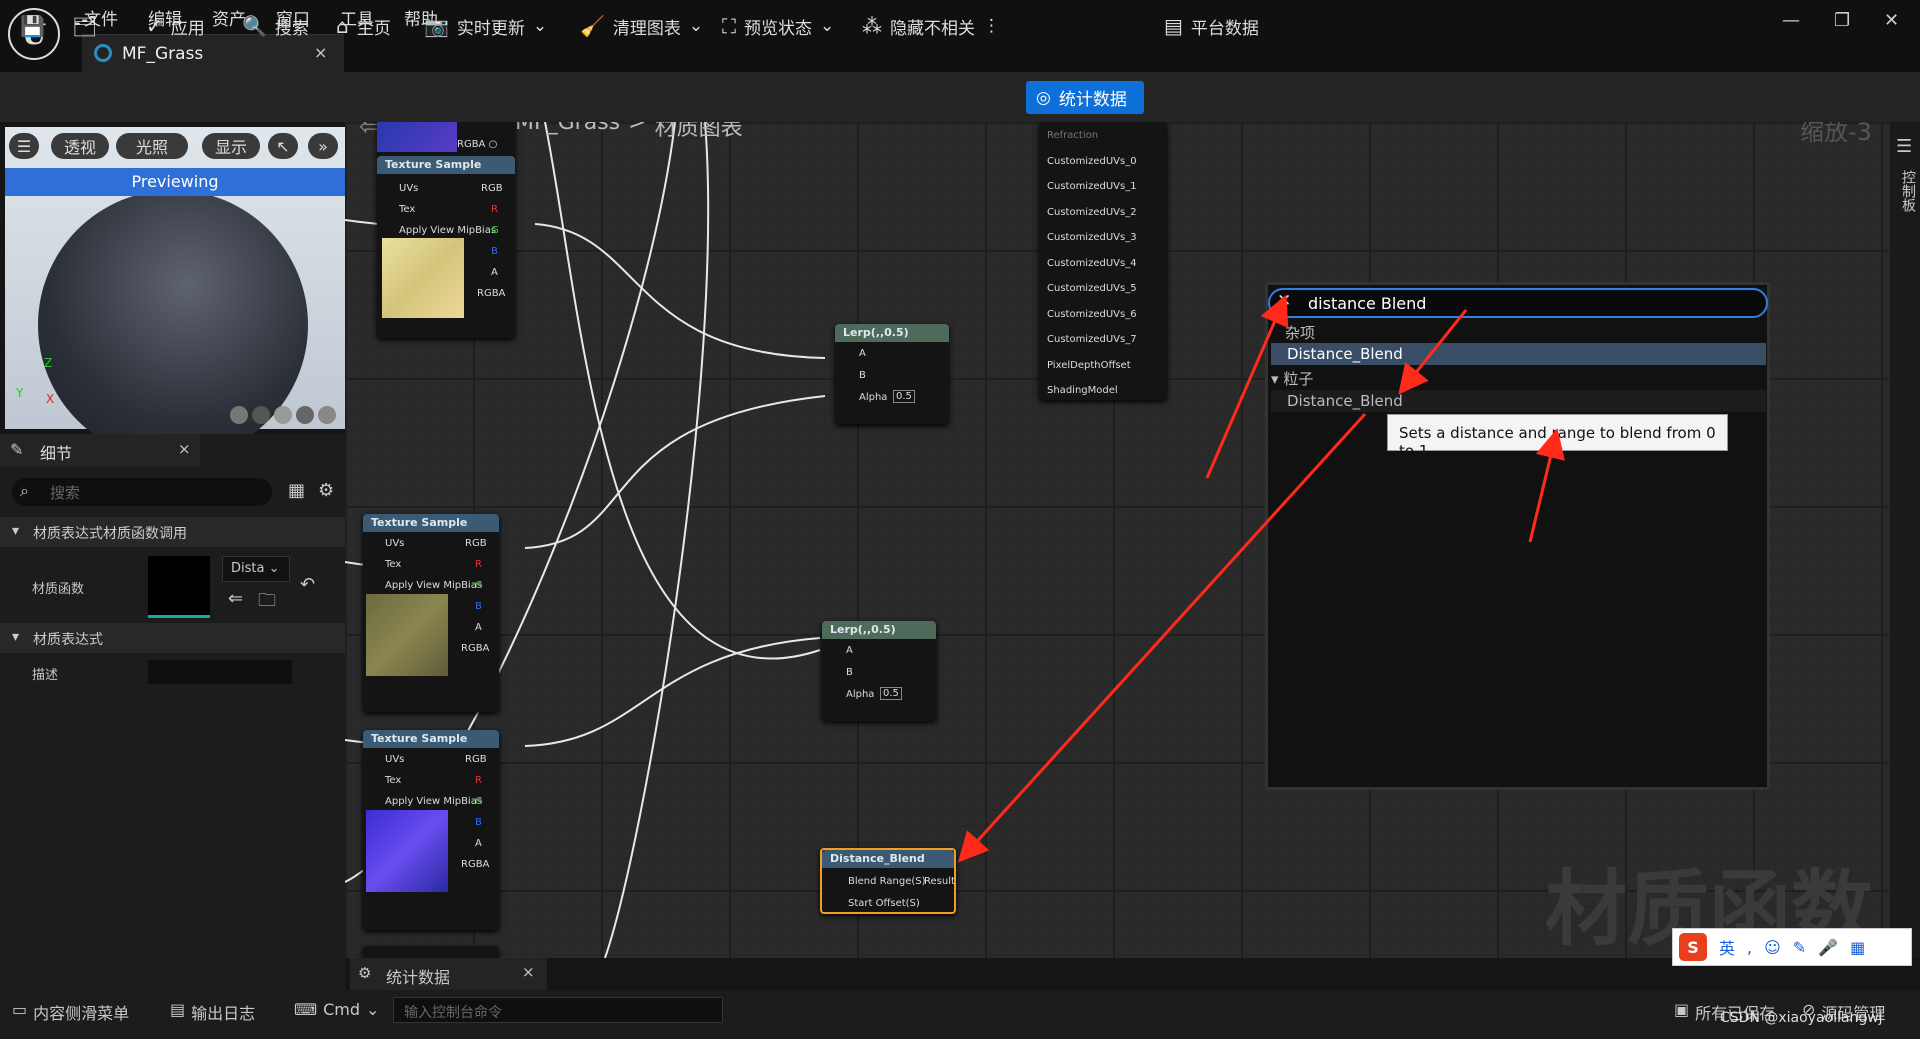  I want to click on arrow-to-node, so click(1162, 637).